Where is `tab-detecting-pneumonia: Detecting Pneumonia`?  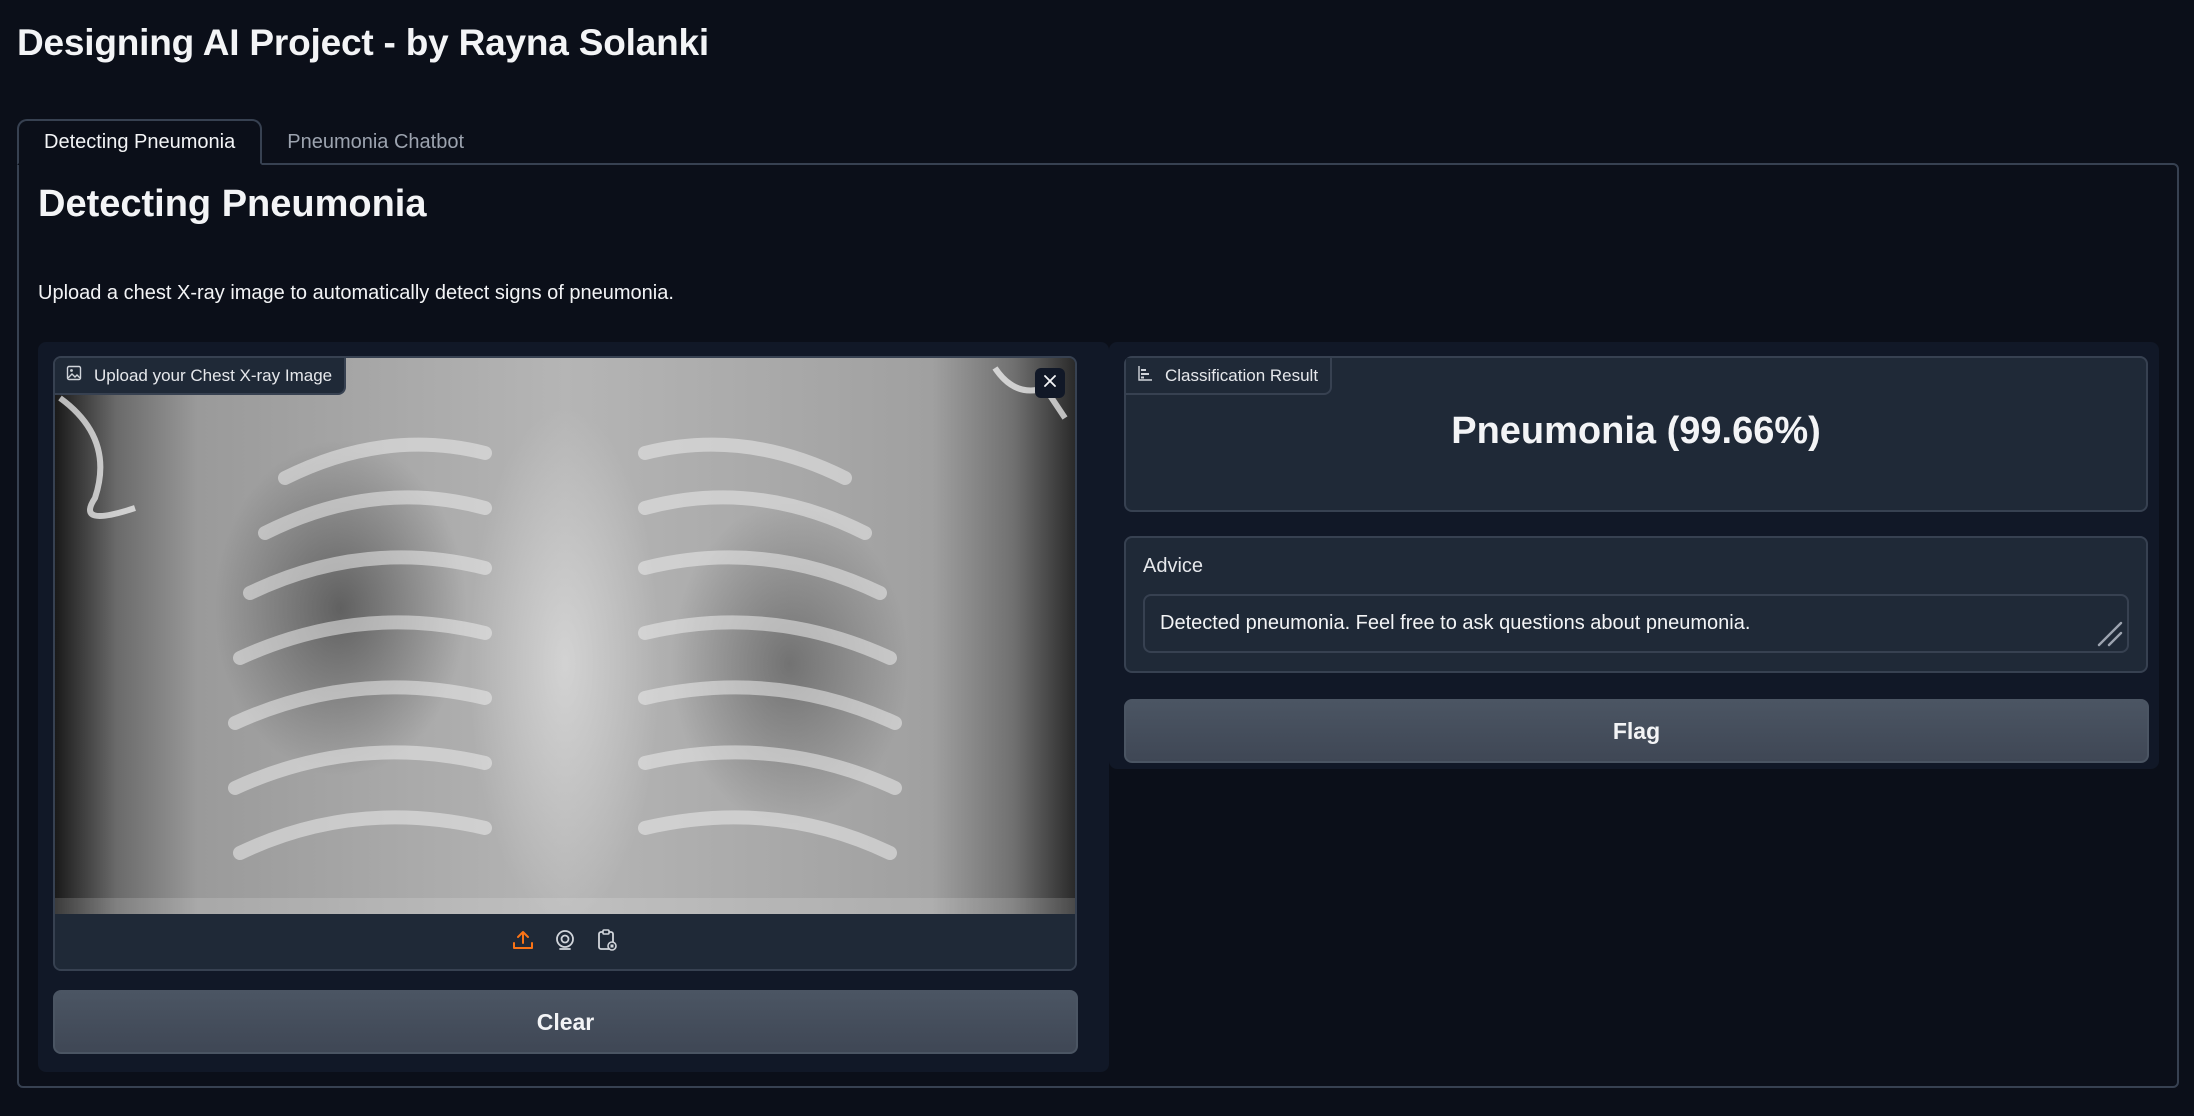 tab-detecting-pneumonia: Detecting Pneumonia is located at coordinates (140, 142).